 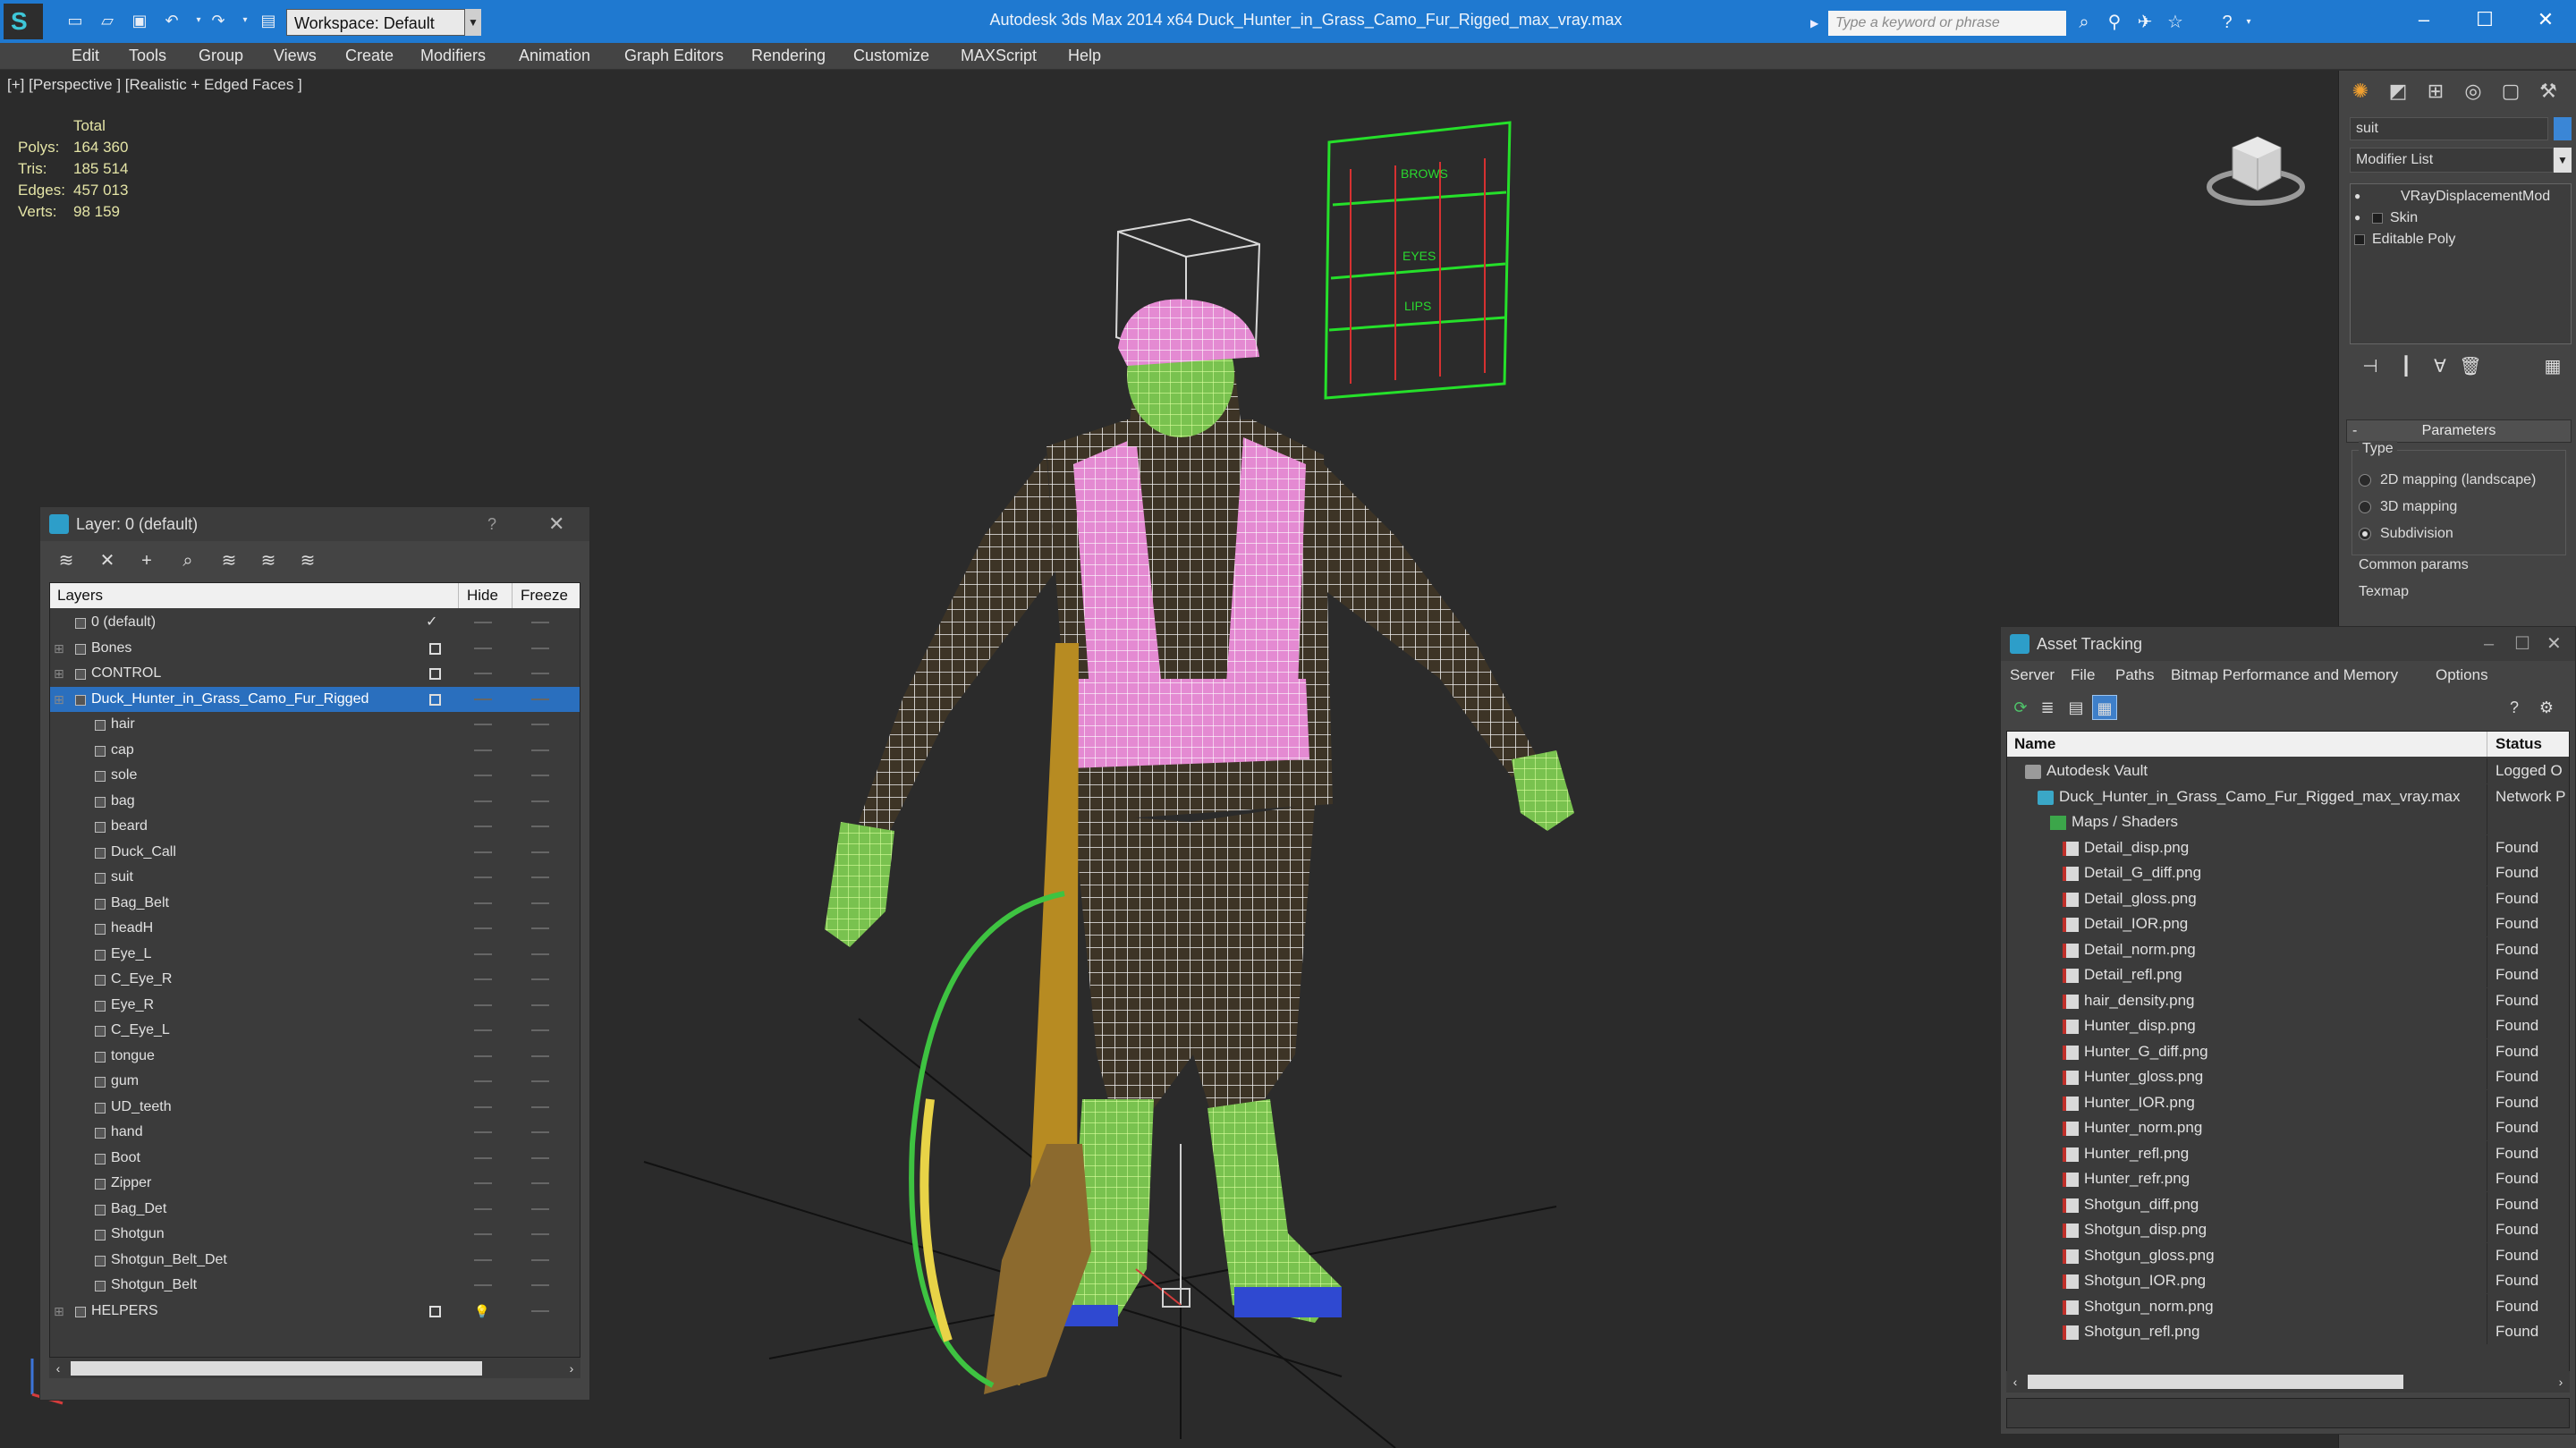 What do you see at coordinates (2288, 1128) in the screenshot?
I see `asset-row: Hunter_norm.png Found` at bounding box center [2288, 1128].